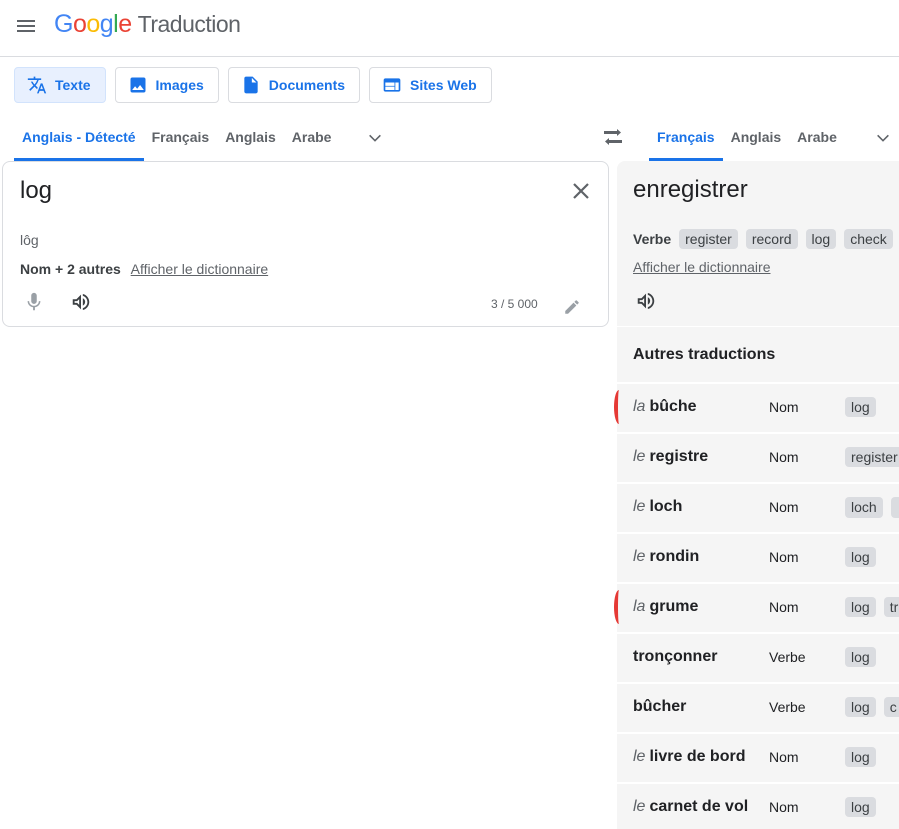 Image resolution: width=899 pixels, height=829 pixels. I want to click on source-lang-detected: Anglais - Détecté, so click(79, 139).